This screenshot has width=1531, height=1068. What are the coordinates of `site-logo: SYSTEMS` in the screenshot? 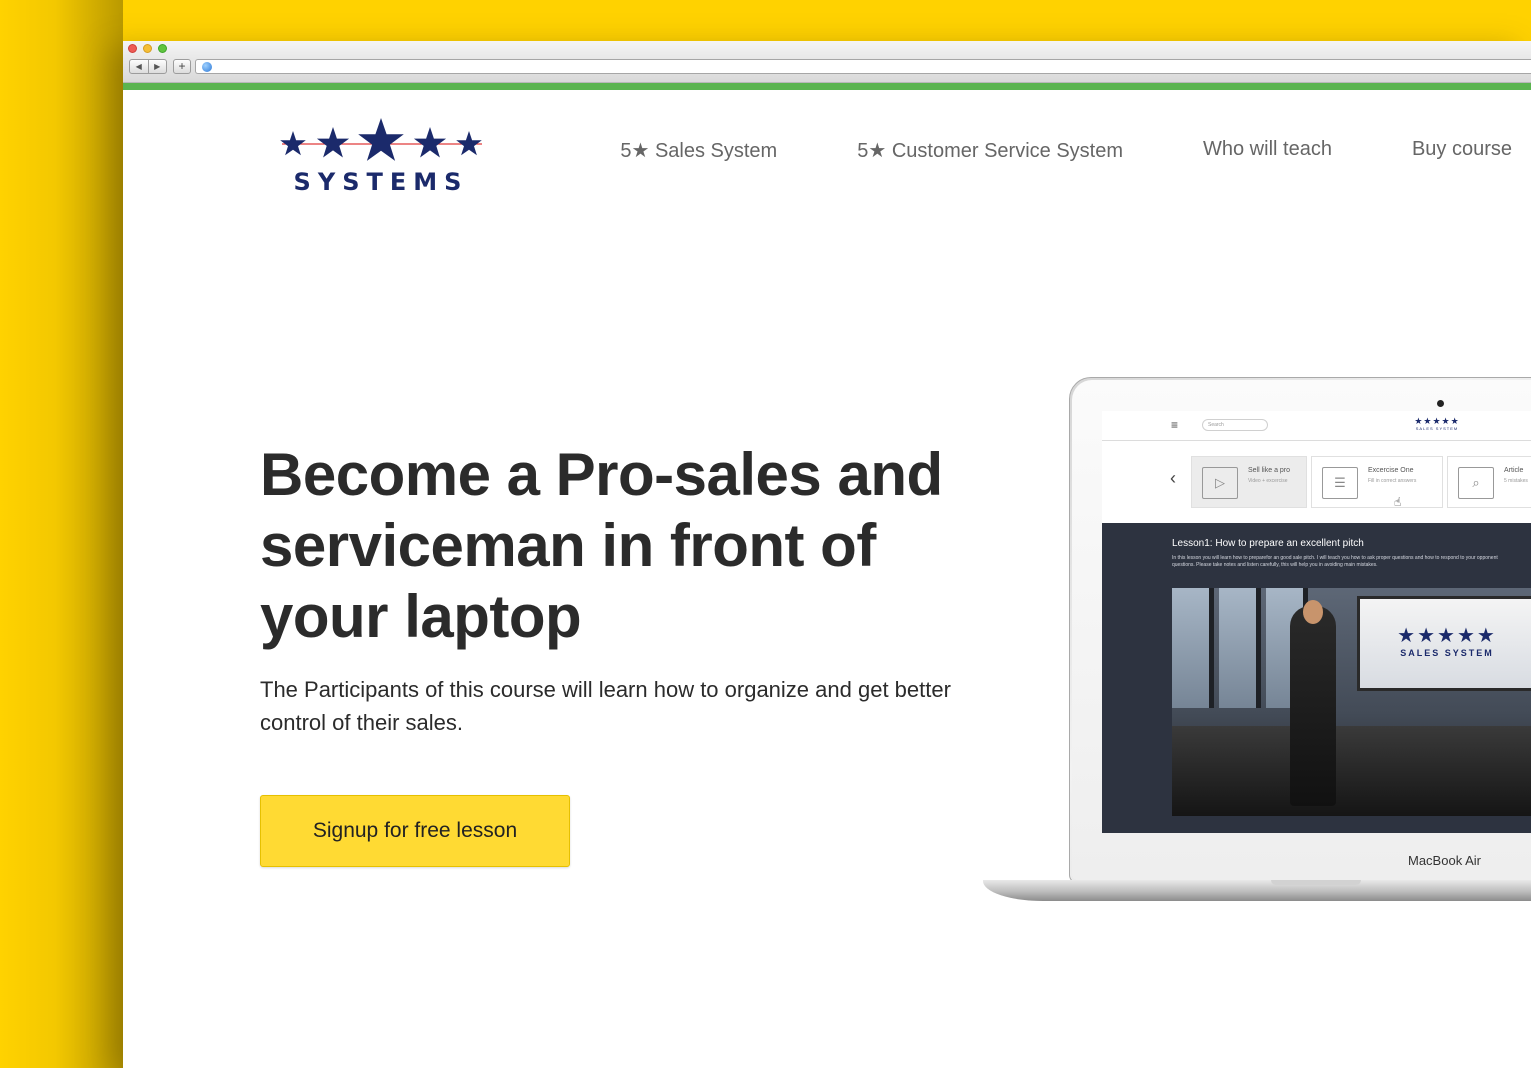 It's located at (382, 158).